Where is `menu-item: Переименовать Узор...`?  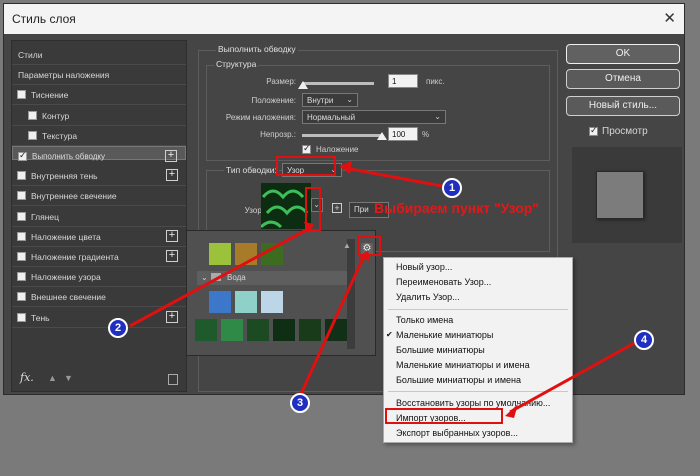 menu-item: Переименовать Узор... is located at coordinates (478, 284).